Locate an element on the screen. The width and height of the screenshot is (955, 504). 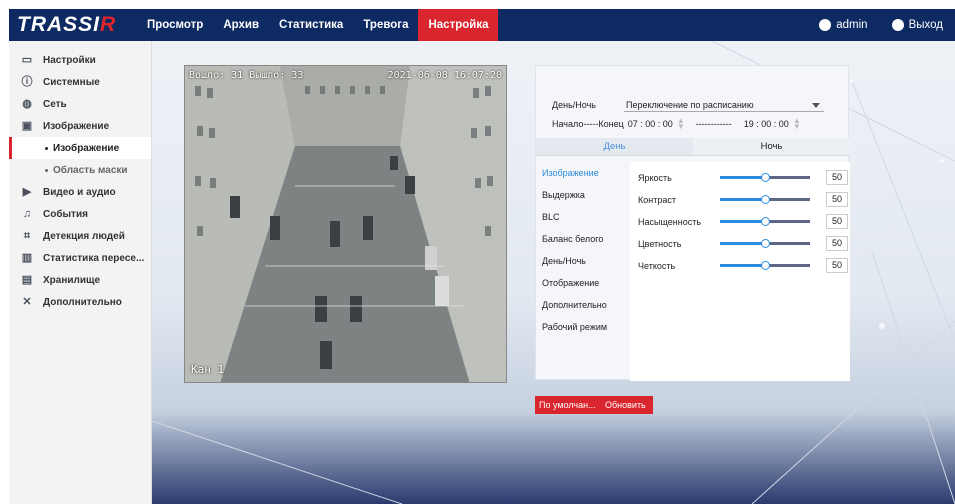
sidebar-subitem-mask-area: Область маски is located at coordinates (80, 170).